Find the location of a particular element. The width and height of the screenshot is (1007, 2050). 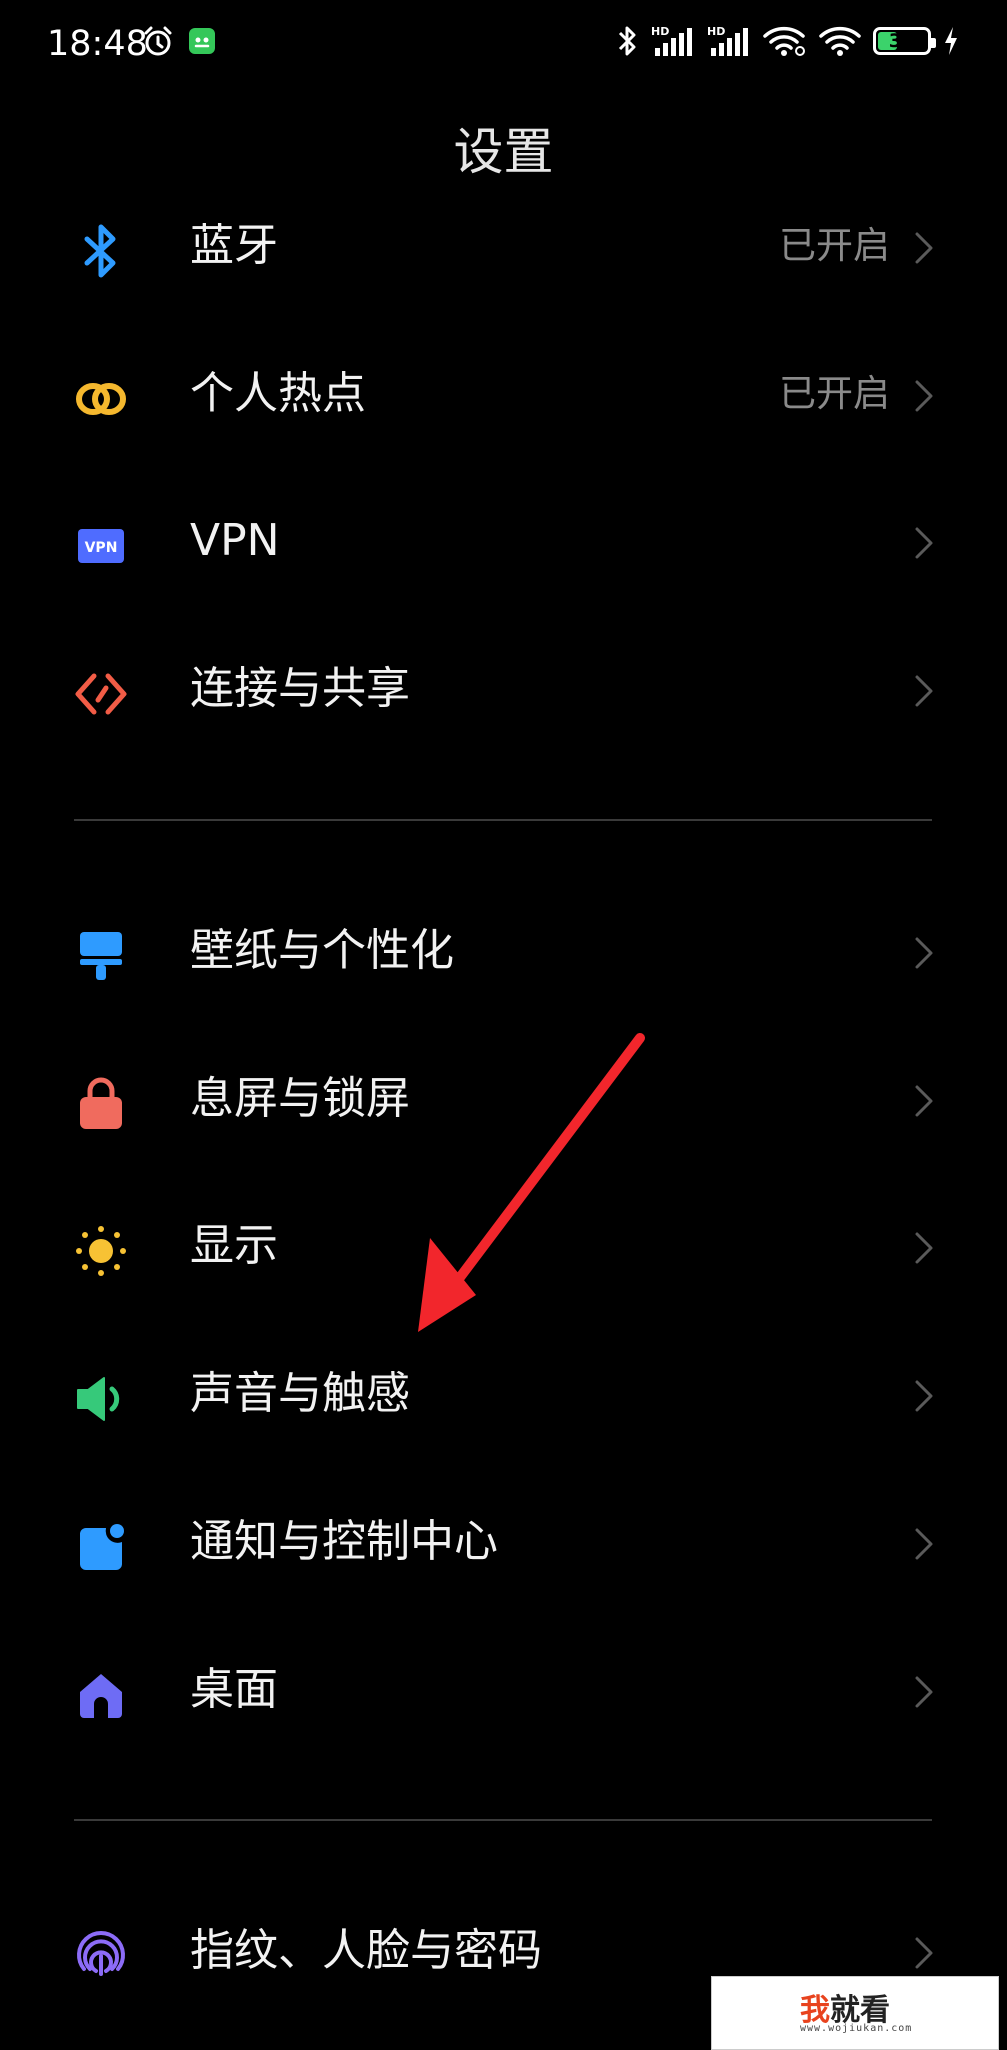

annotation-arrow is located at coordinates (531, 1182).